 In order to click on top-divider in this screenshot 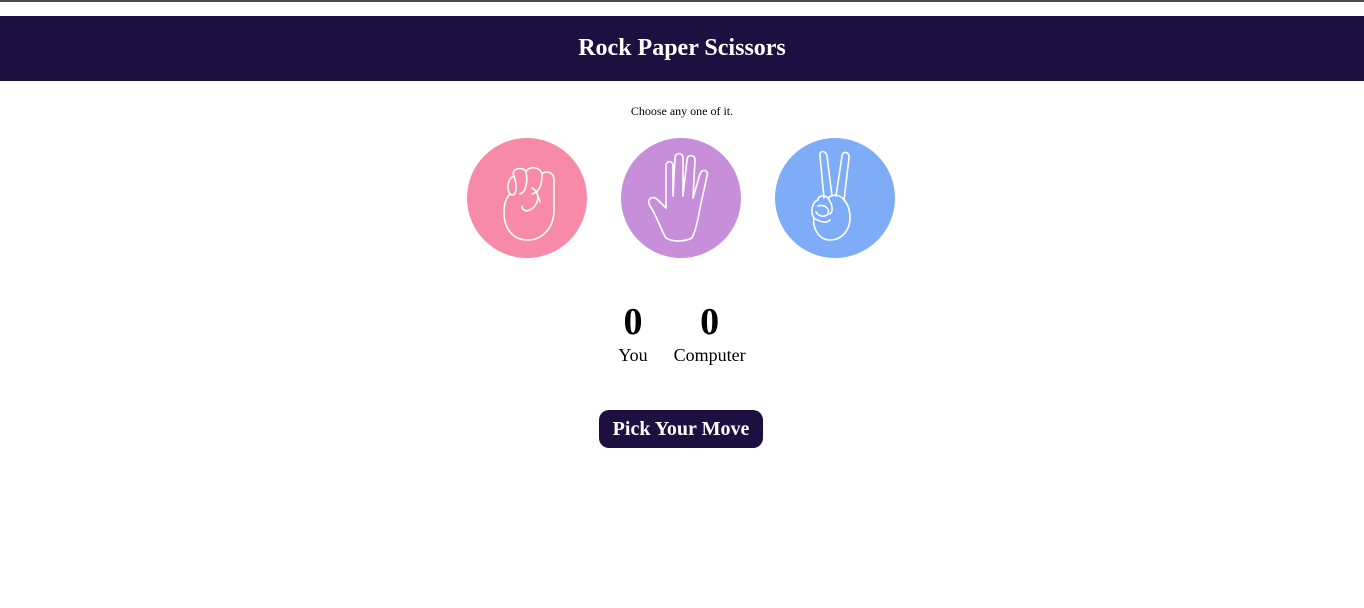, I will do `click(682, 1)`.